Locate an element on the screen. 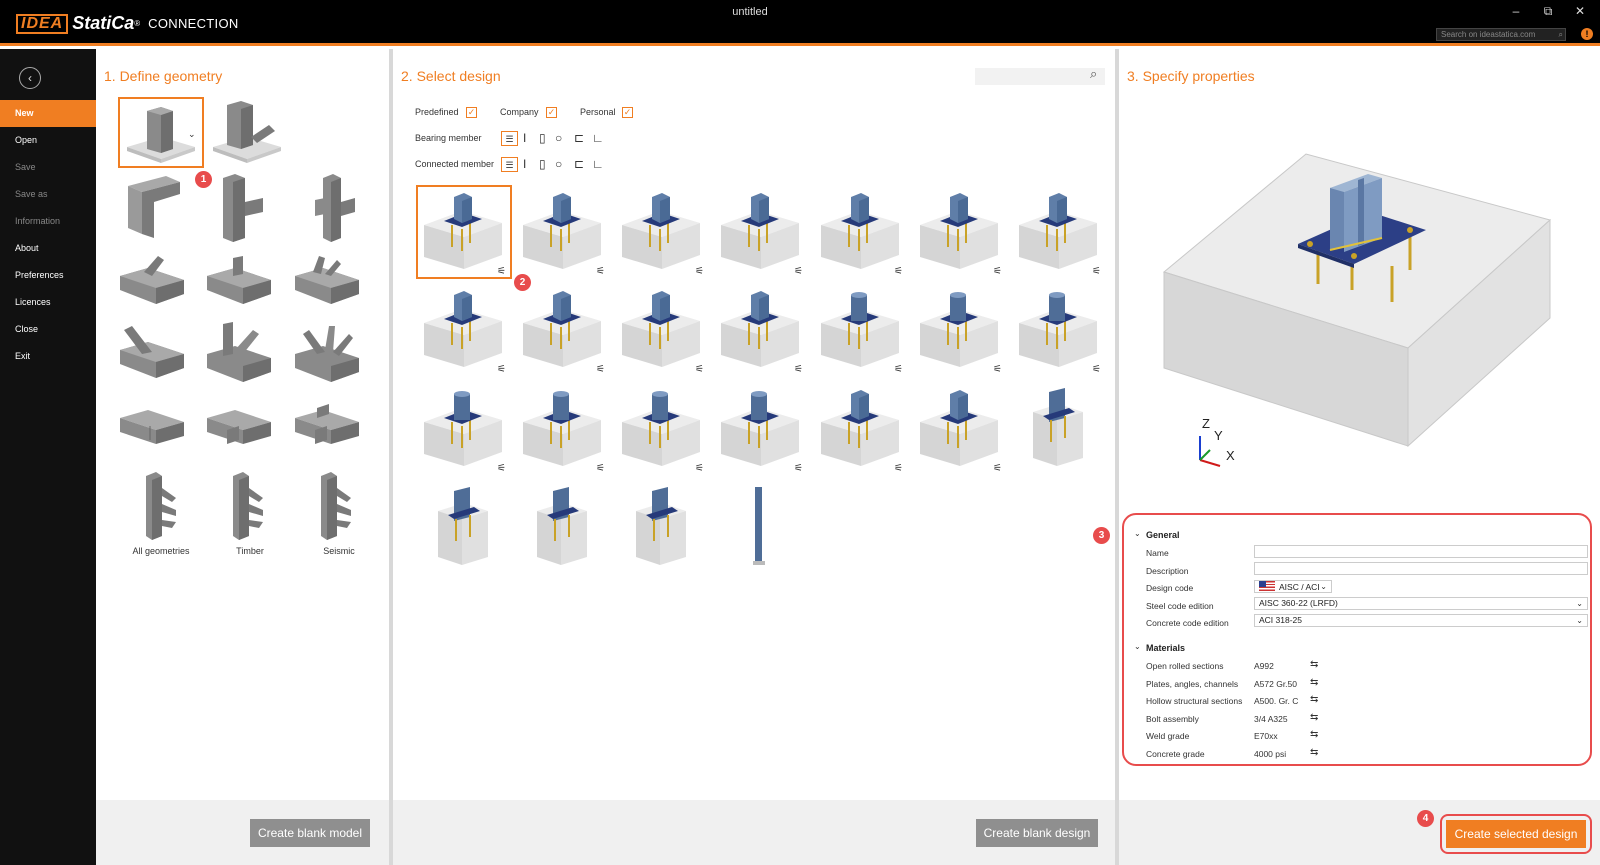 This screenshot has width=1600, height=865. geometry-column-base: ⌄ is located at coordinates (161, 135).